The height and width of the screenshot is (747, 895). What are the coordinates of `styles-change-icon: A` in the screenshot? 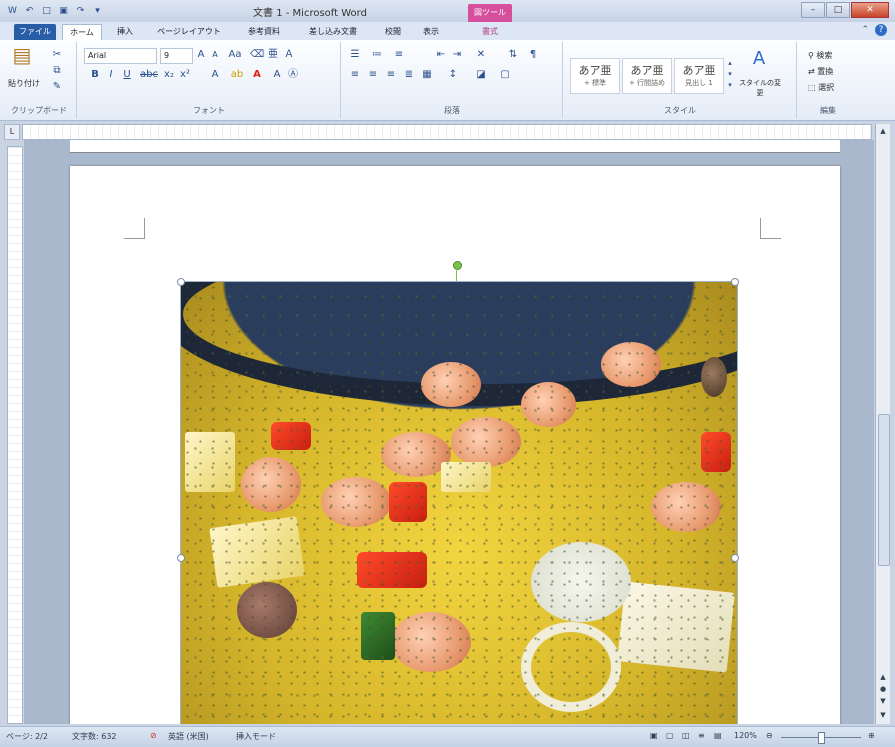 It's located at (759, 62).